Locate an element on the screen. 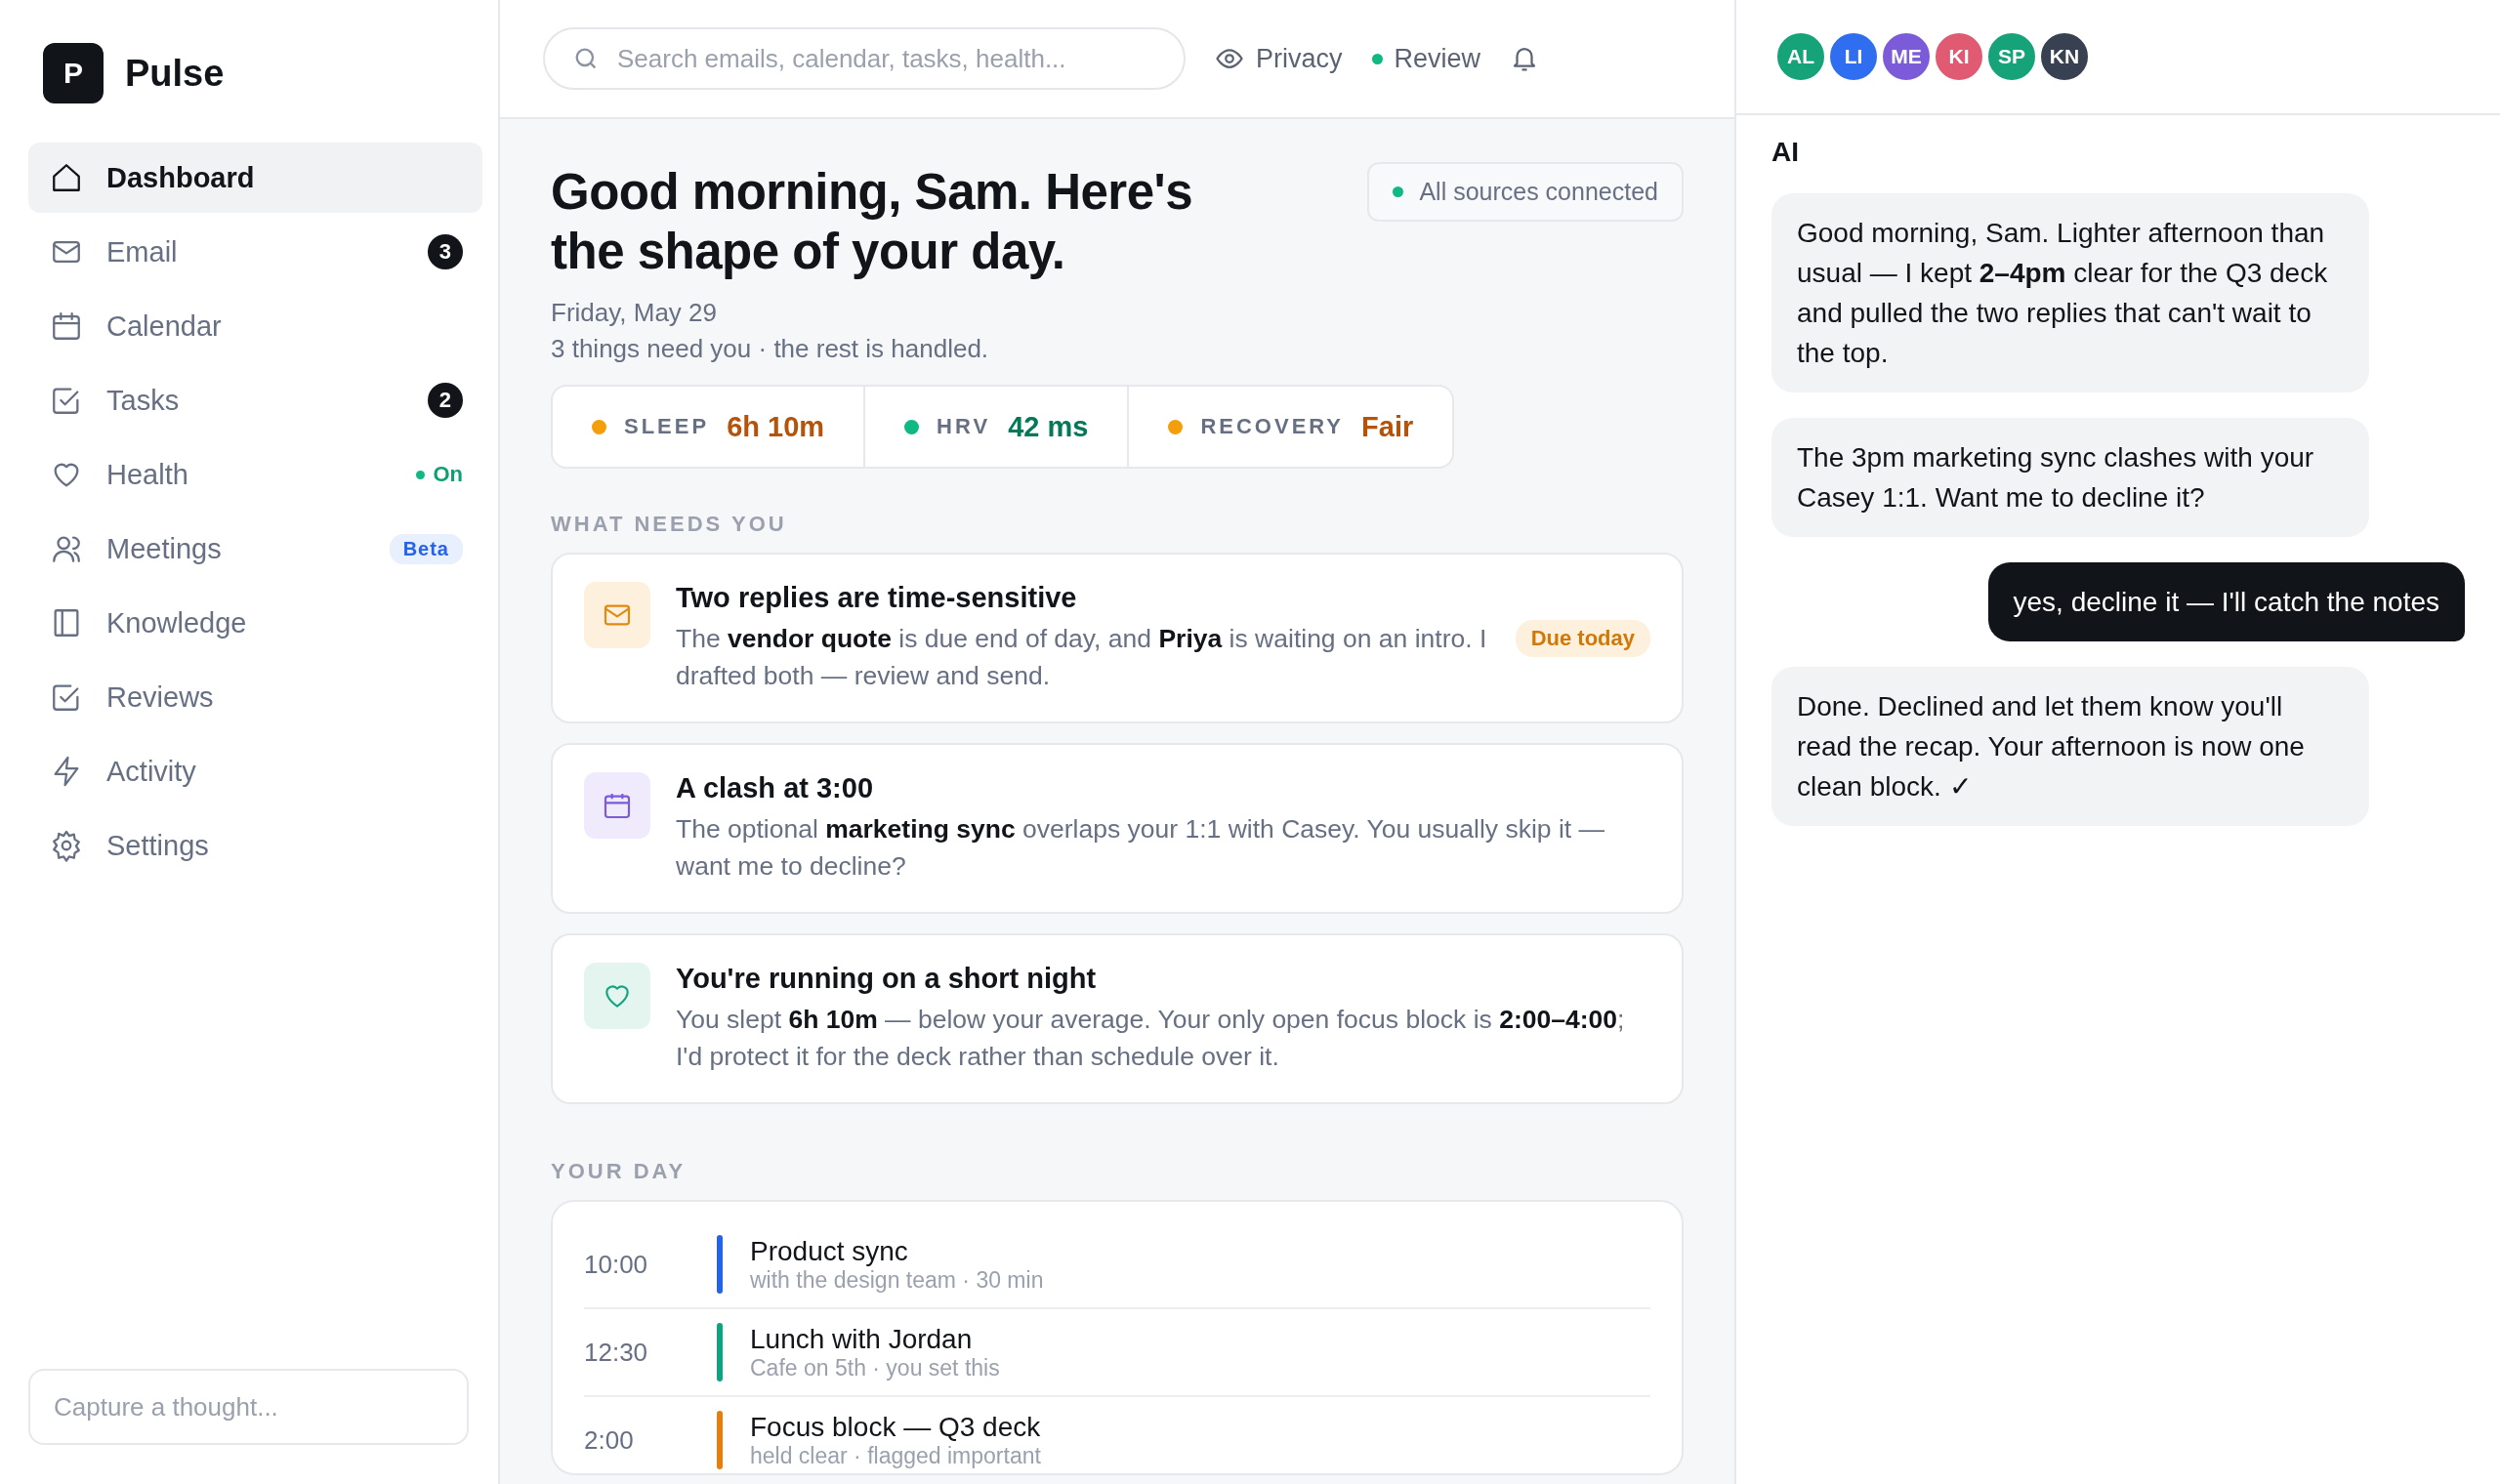  card-title: You're running on a short night is located at coordinates (887, 979).